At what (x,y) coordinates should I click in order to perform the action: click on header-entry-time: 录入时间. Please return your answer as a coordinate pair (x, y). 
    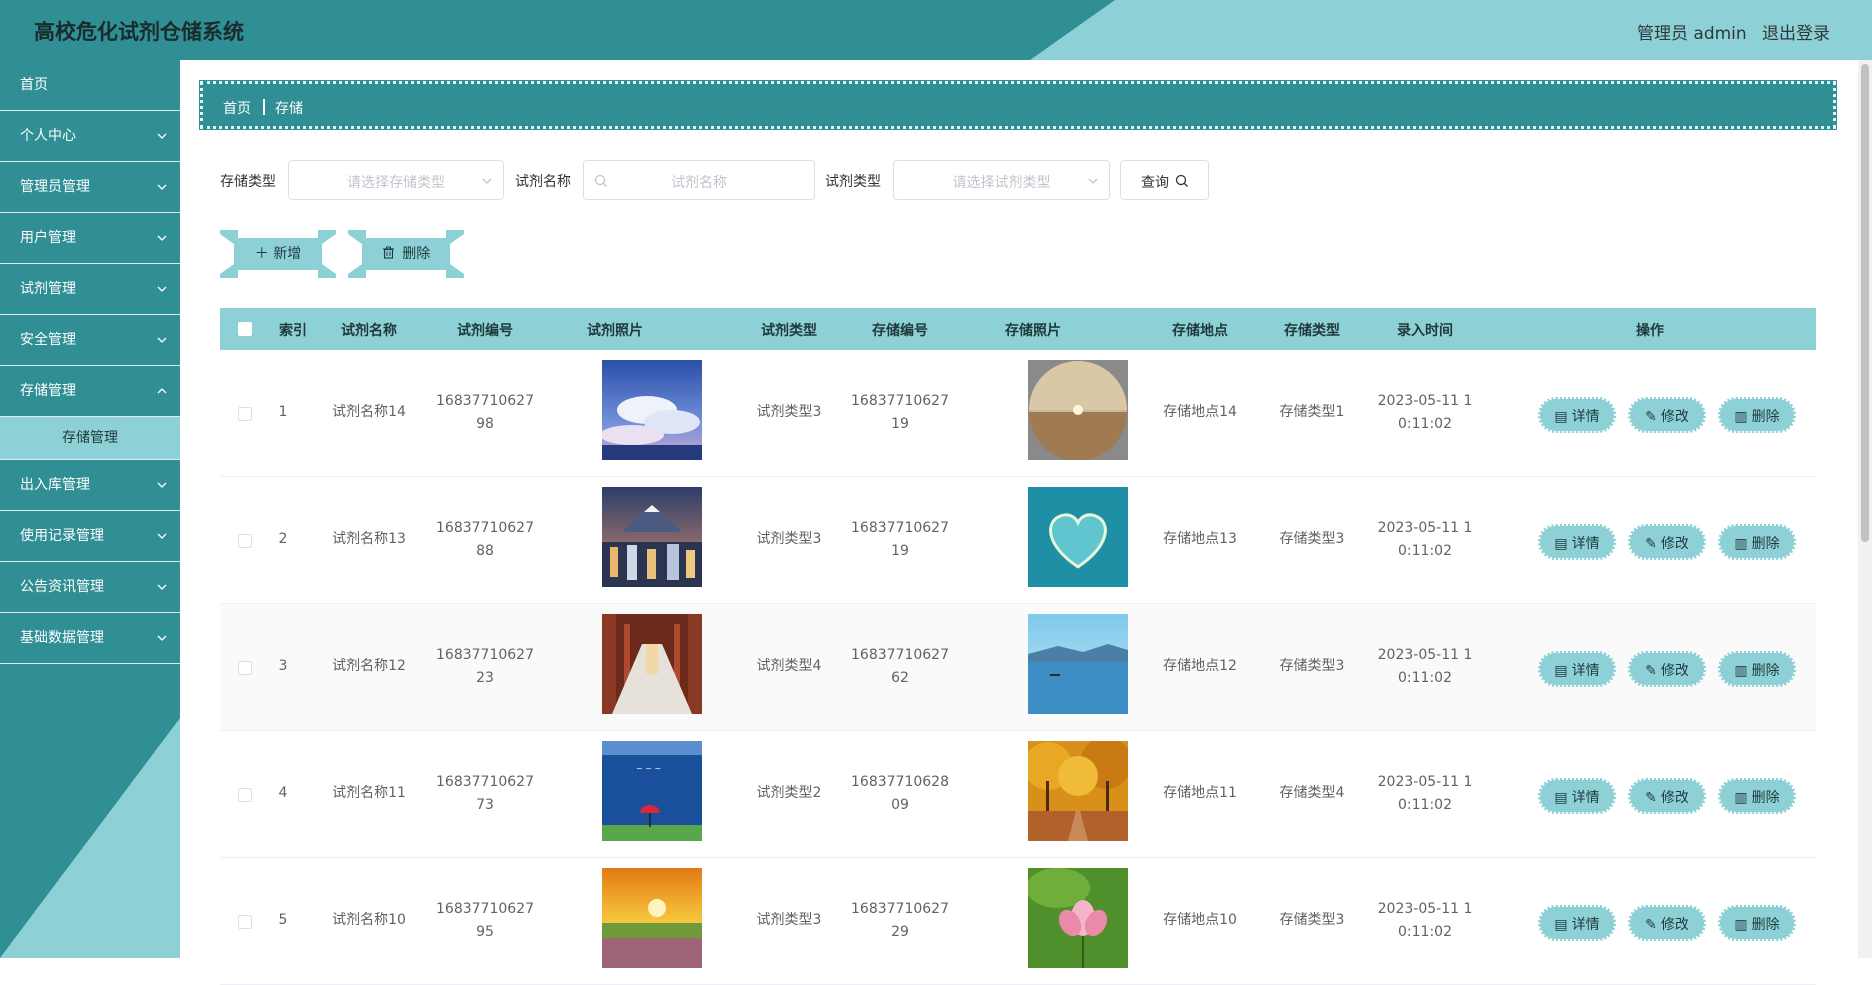
    Looking at the image, I should click on (1425, 331).